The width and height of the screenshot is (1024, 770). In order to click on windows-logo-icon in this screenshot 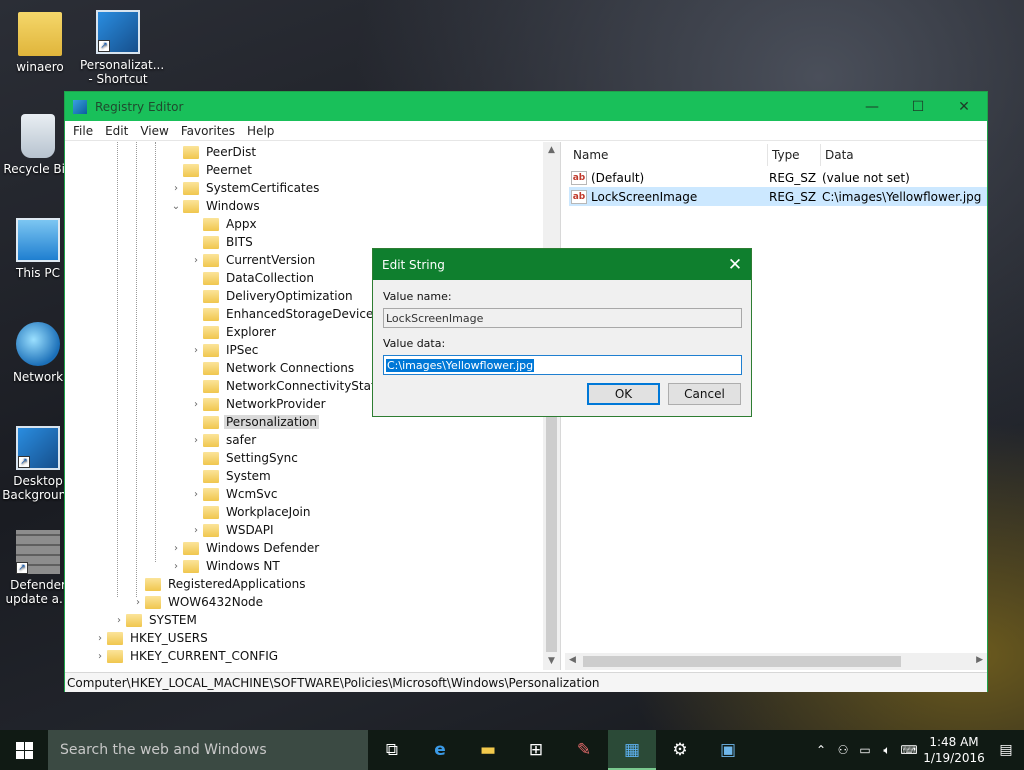, I will do `click(24, 750)`.